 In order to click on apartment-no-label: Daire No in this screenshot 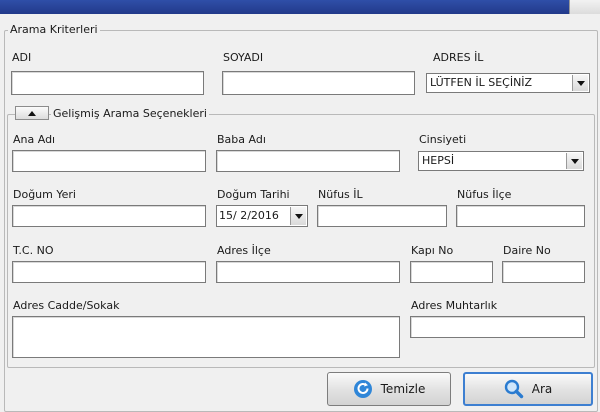, I will do `click(527, 250)`.